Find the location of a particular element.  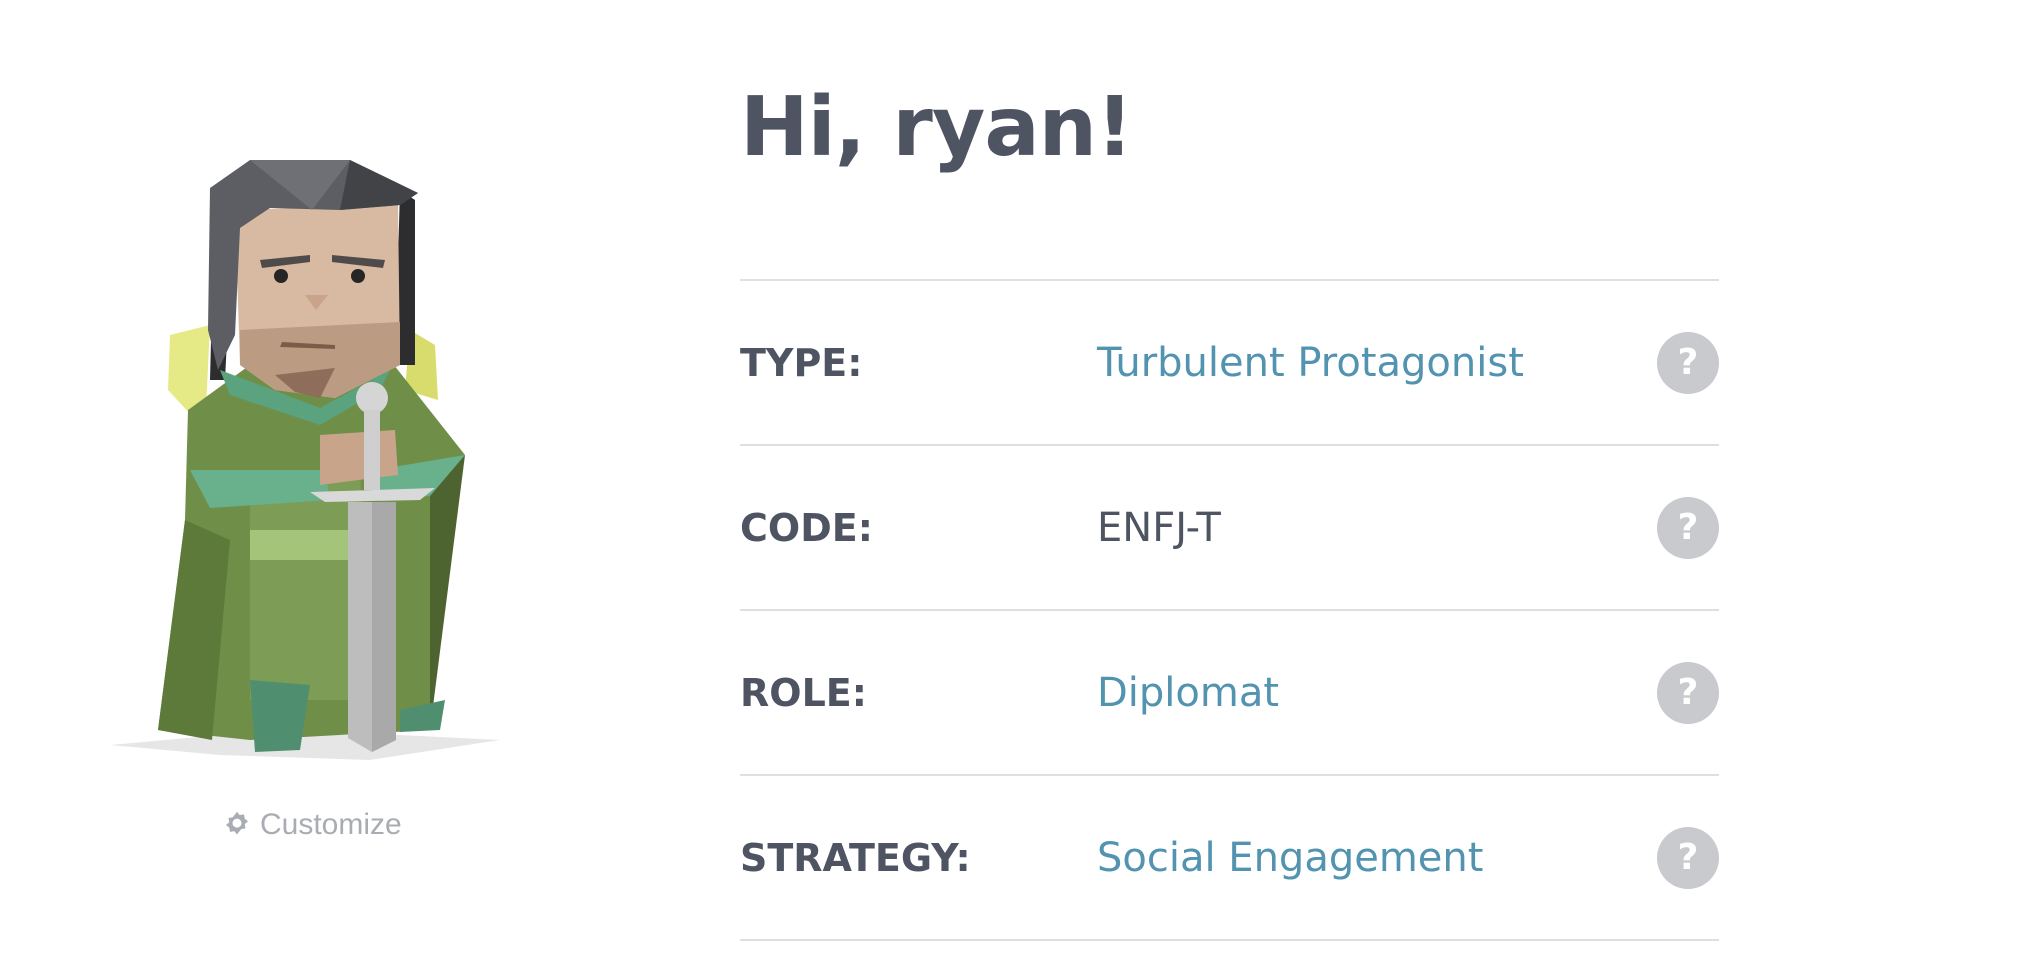

role-row: ROLE: Diplomat ? is located at coordinates (1229, 693).